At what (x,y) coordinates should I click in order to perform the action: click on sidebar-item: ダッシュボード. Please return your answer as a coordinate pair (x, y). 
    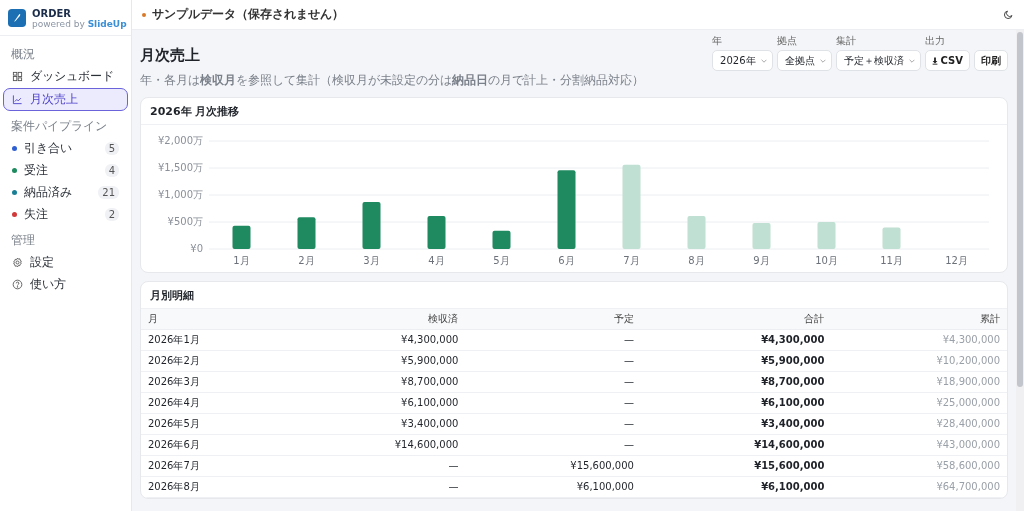
    Looking at the image, I should click on (65, 76).